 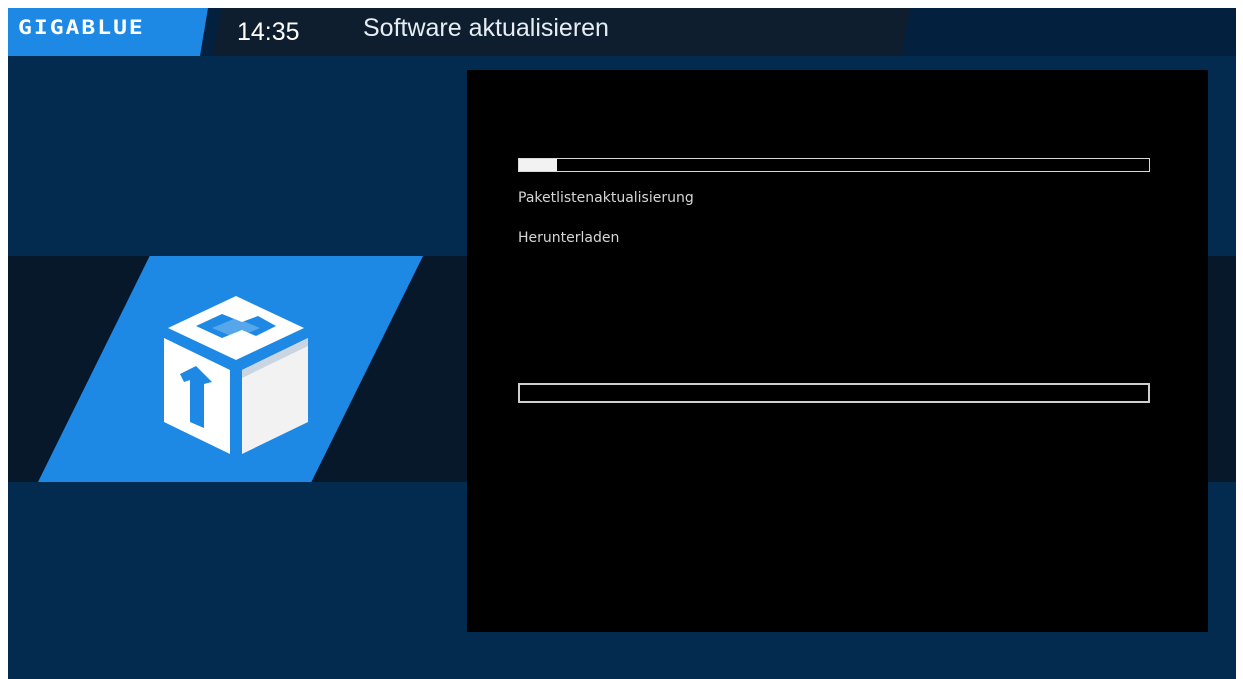 I want to click on update-progress-bar, so click(x=834, y=165).